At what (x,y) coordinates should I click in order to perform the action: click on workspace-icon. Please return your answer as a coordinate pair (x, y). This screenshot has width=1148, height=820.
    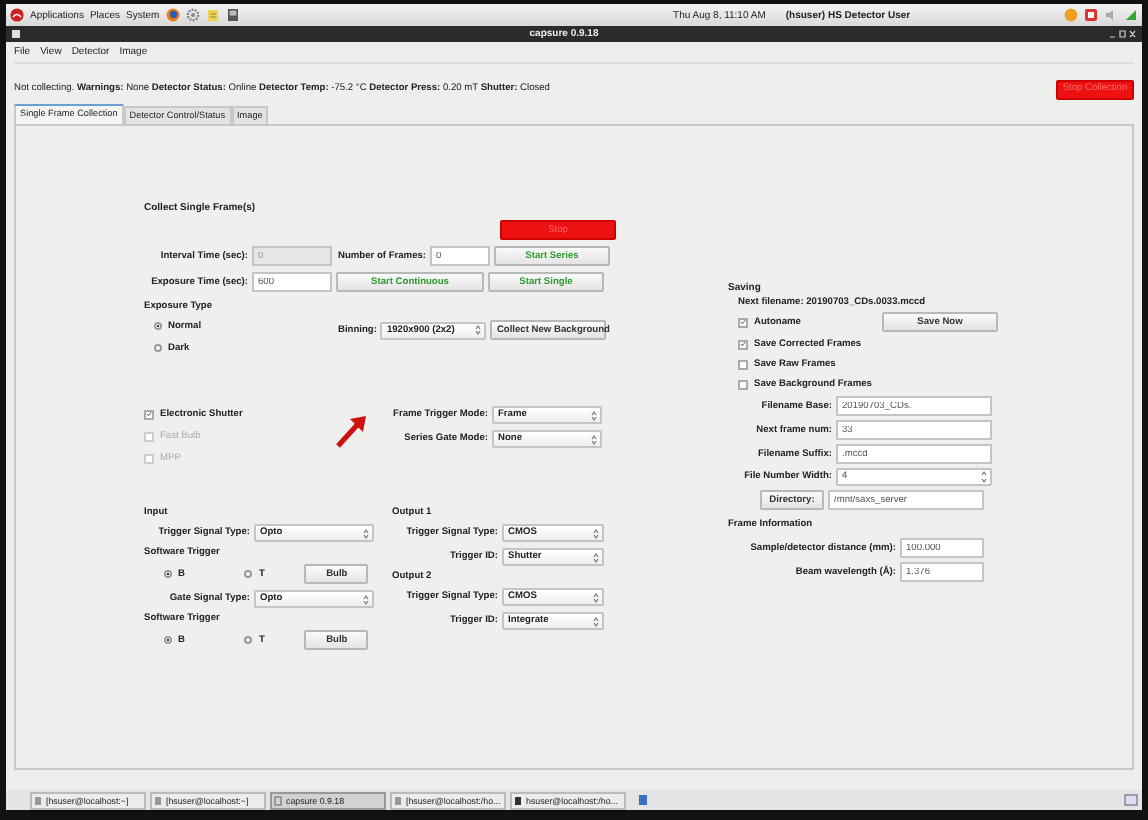
    Looking at the image, I should click on (643, 800).